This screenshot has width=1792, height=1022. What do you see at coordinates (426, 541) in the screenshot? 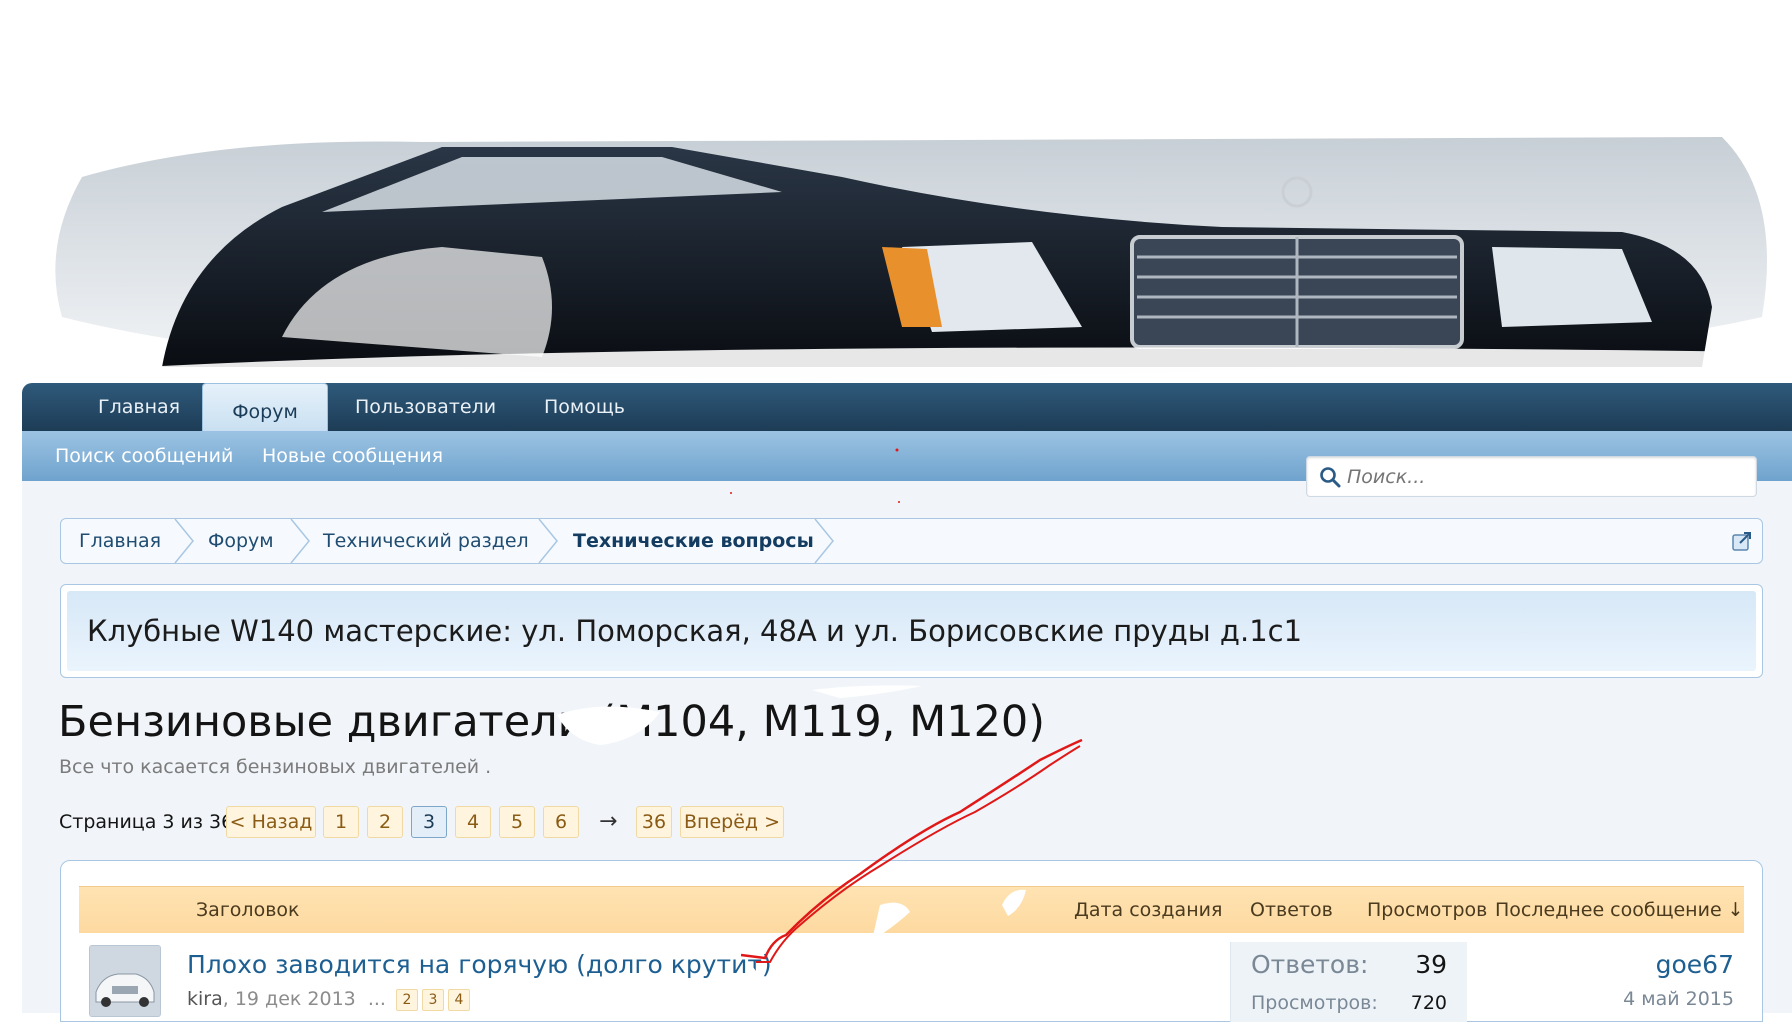
I see `breadcrumb-tech-section: Технический раздел` at bounding box center [426, 541].